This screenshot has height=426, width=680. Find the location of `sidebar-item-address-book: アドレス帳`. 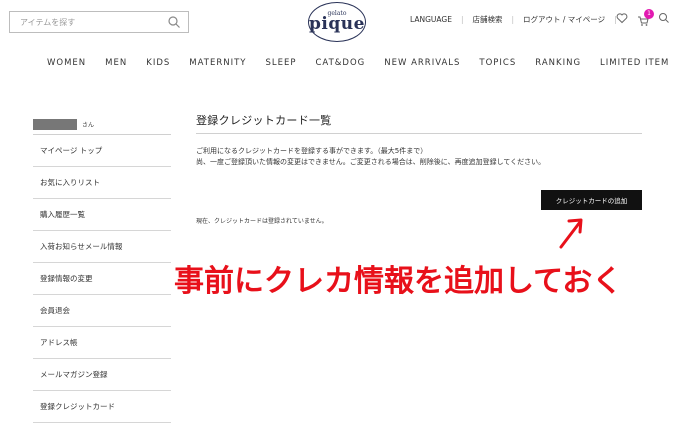

sidebar-item-address-book: アドレス帳 is located at coordinates (102, 343).